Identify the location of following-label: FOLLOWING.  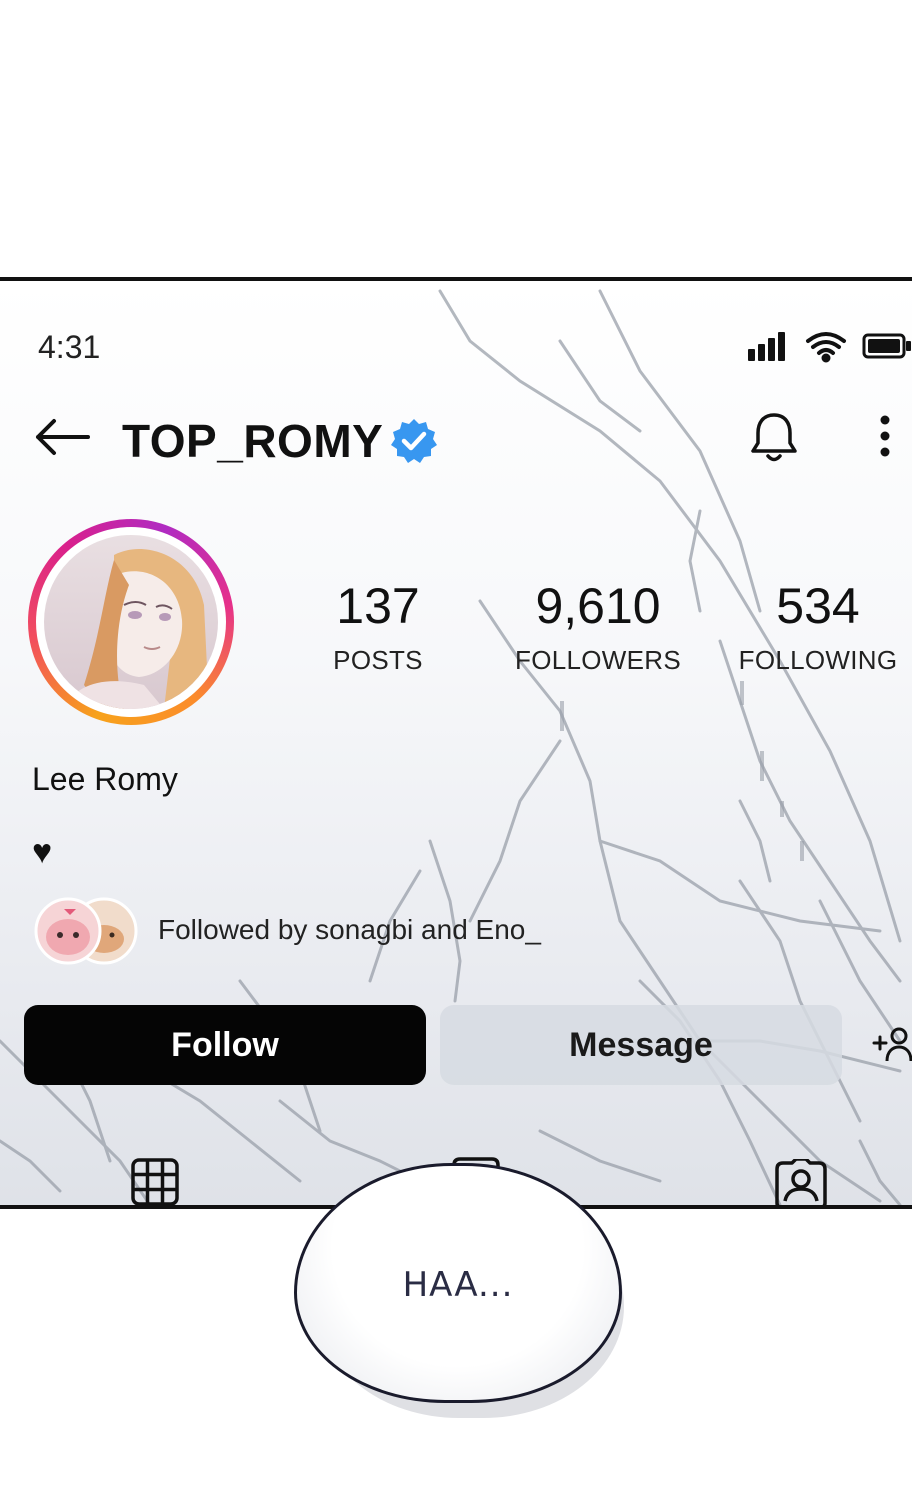
(818, 660).